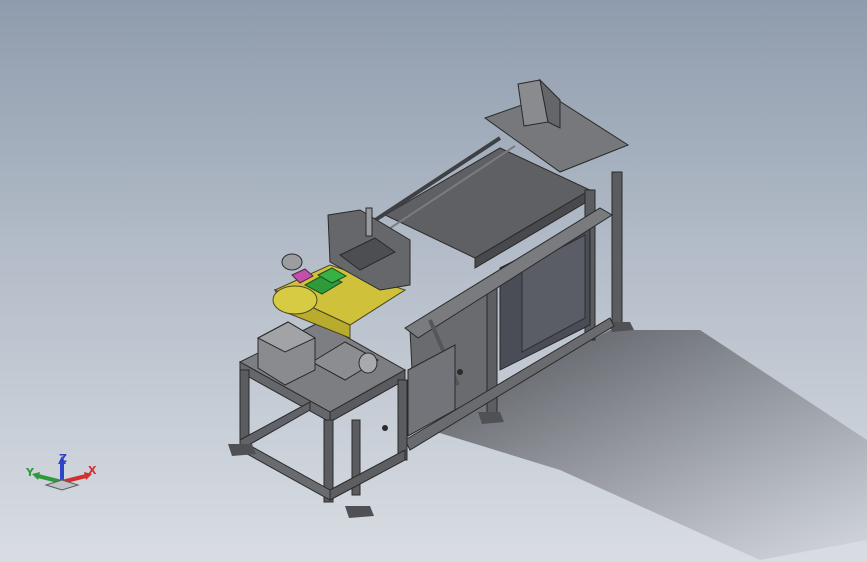 The width and height of the screenshot is (867, 562). What do you see at coordinates (402, 420) in the screenshot?
I see `front-leg-right` at bounding box center [402, 420].